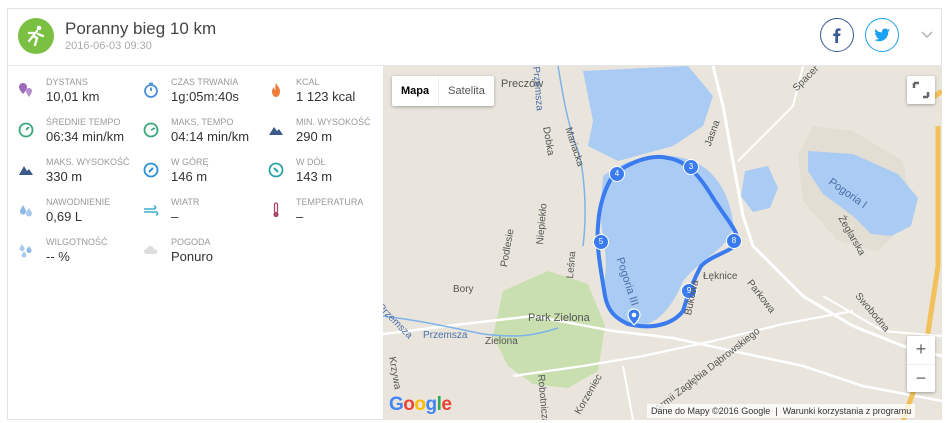 This screenshot has width=949, height=423. Describe the element at coordinates (474, 37) in the screenshot. I see `activity-header: Poranny bieg 10 km 2016-06-03 09:30` at that location.